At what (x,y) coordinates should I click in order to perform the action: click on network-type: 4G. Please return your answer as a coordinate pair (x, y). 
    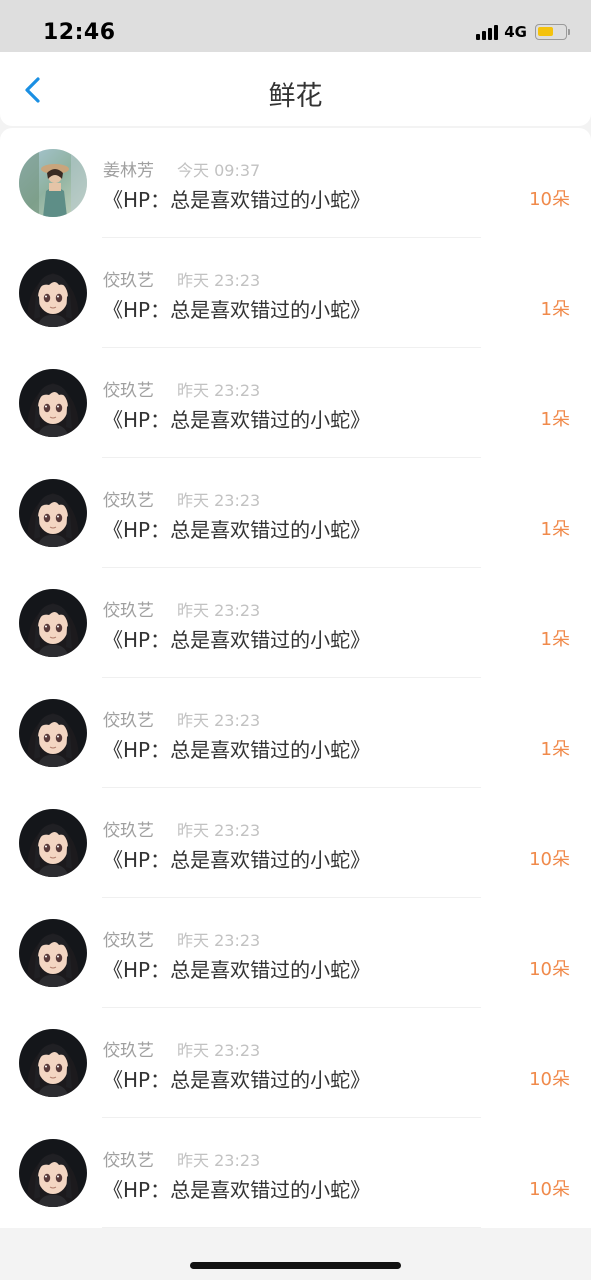
    Looking at the image, I should click on (515, 32).